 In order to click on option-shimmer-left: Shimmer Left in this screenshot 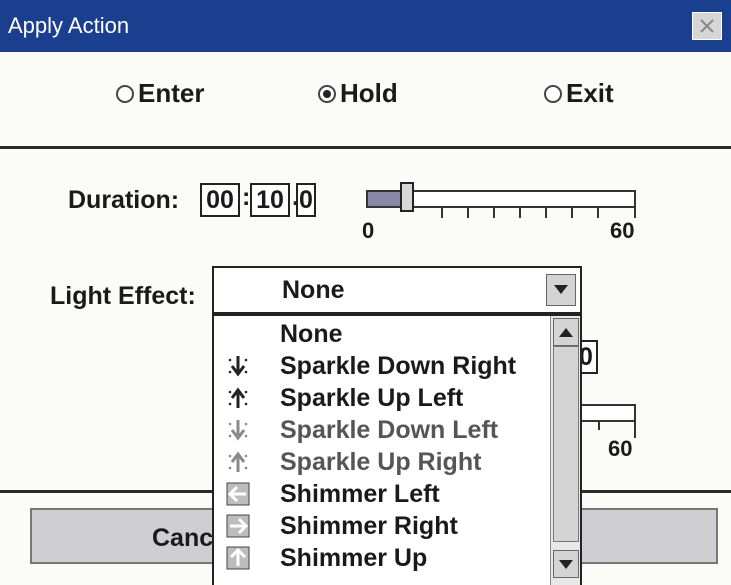, I will do `click(382, 494)`.